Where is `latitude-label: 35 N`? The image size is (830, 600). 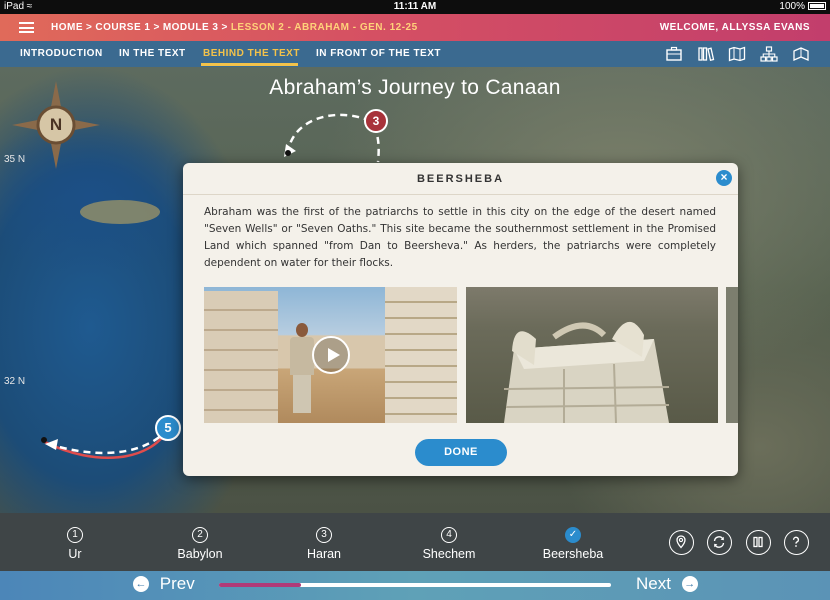
latitude-label: 35 N is located at coordinates (15, 159).